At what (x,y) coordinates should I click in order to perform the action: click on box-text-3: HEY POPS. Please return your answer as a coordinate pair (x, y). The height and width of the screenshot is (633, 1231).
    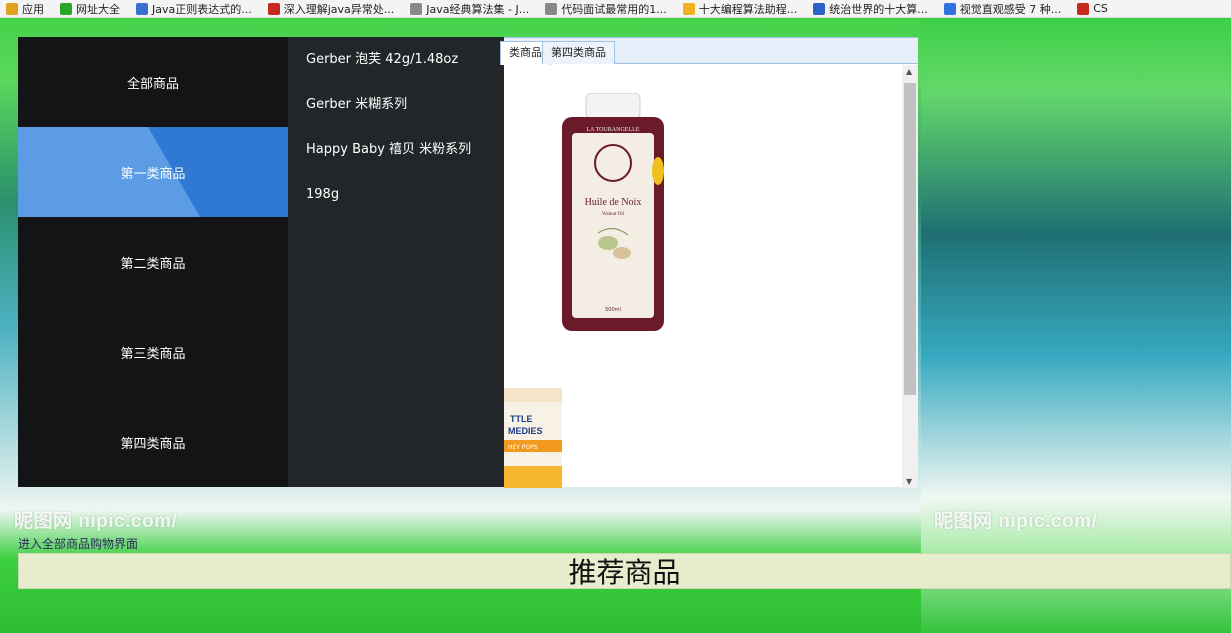
    Looking at the image, I should click on (523, 447).